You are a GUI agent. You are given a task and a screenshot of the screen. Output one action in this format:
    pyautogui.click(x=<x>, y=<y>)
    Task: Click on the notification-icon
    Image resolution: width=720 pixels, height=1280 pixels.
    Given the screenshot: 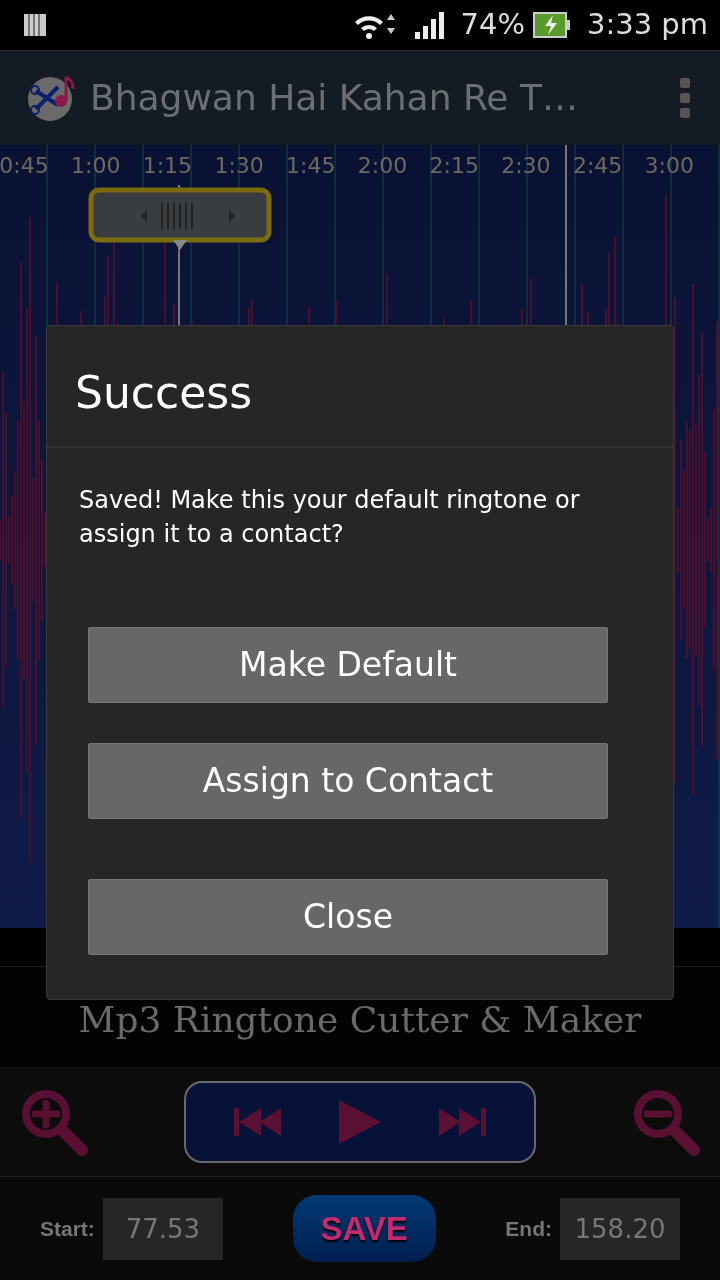 What is the action you would take?
    pyautogui.click(x=35, y=25)
    